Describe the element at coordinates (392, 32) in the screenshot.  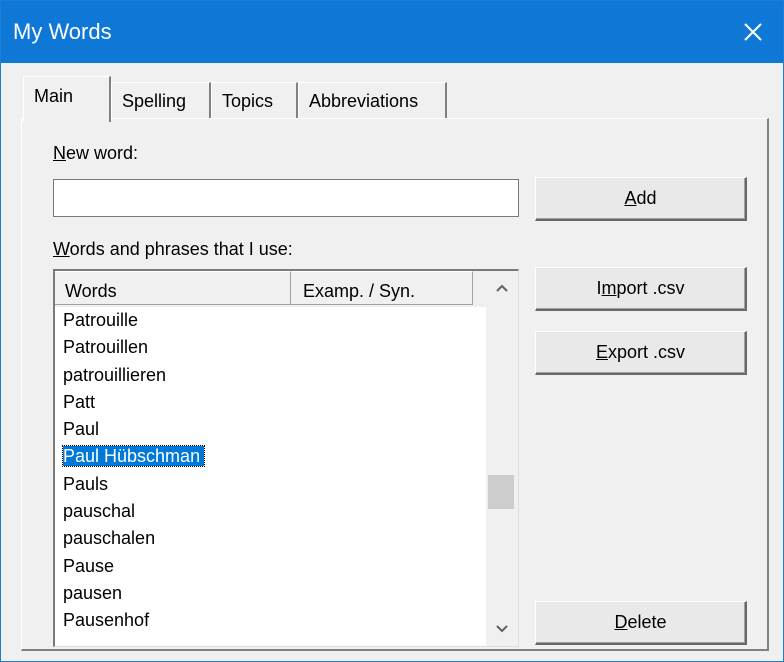
I see `title-bar: My Words` at that location.